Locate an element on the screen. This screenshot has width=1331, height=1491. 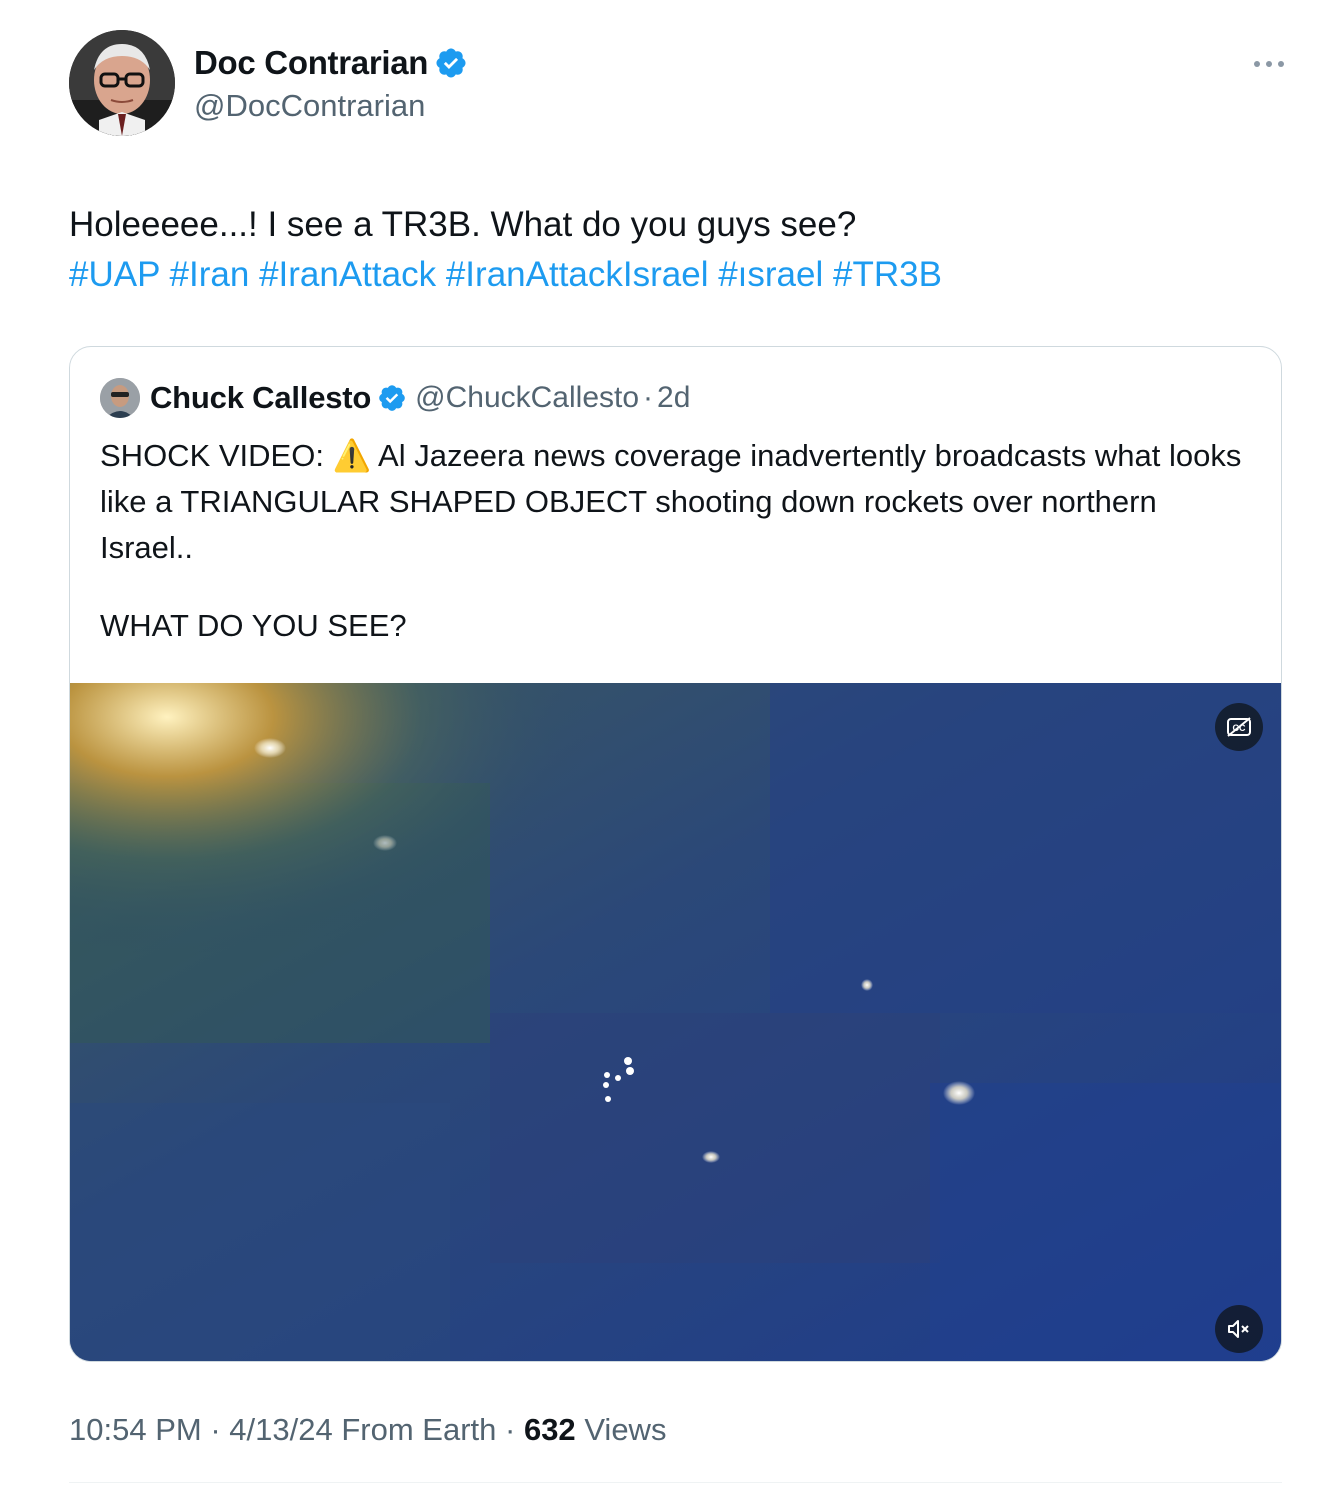
quoted-author-avatar is located at coordinates (120, 398).